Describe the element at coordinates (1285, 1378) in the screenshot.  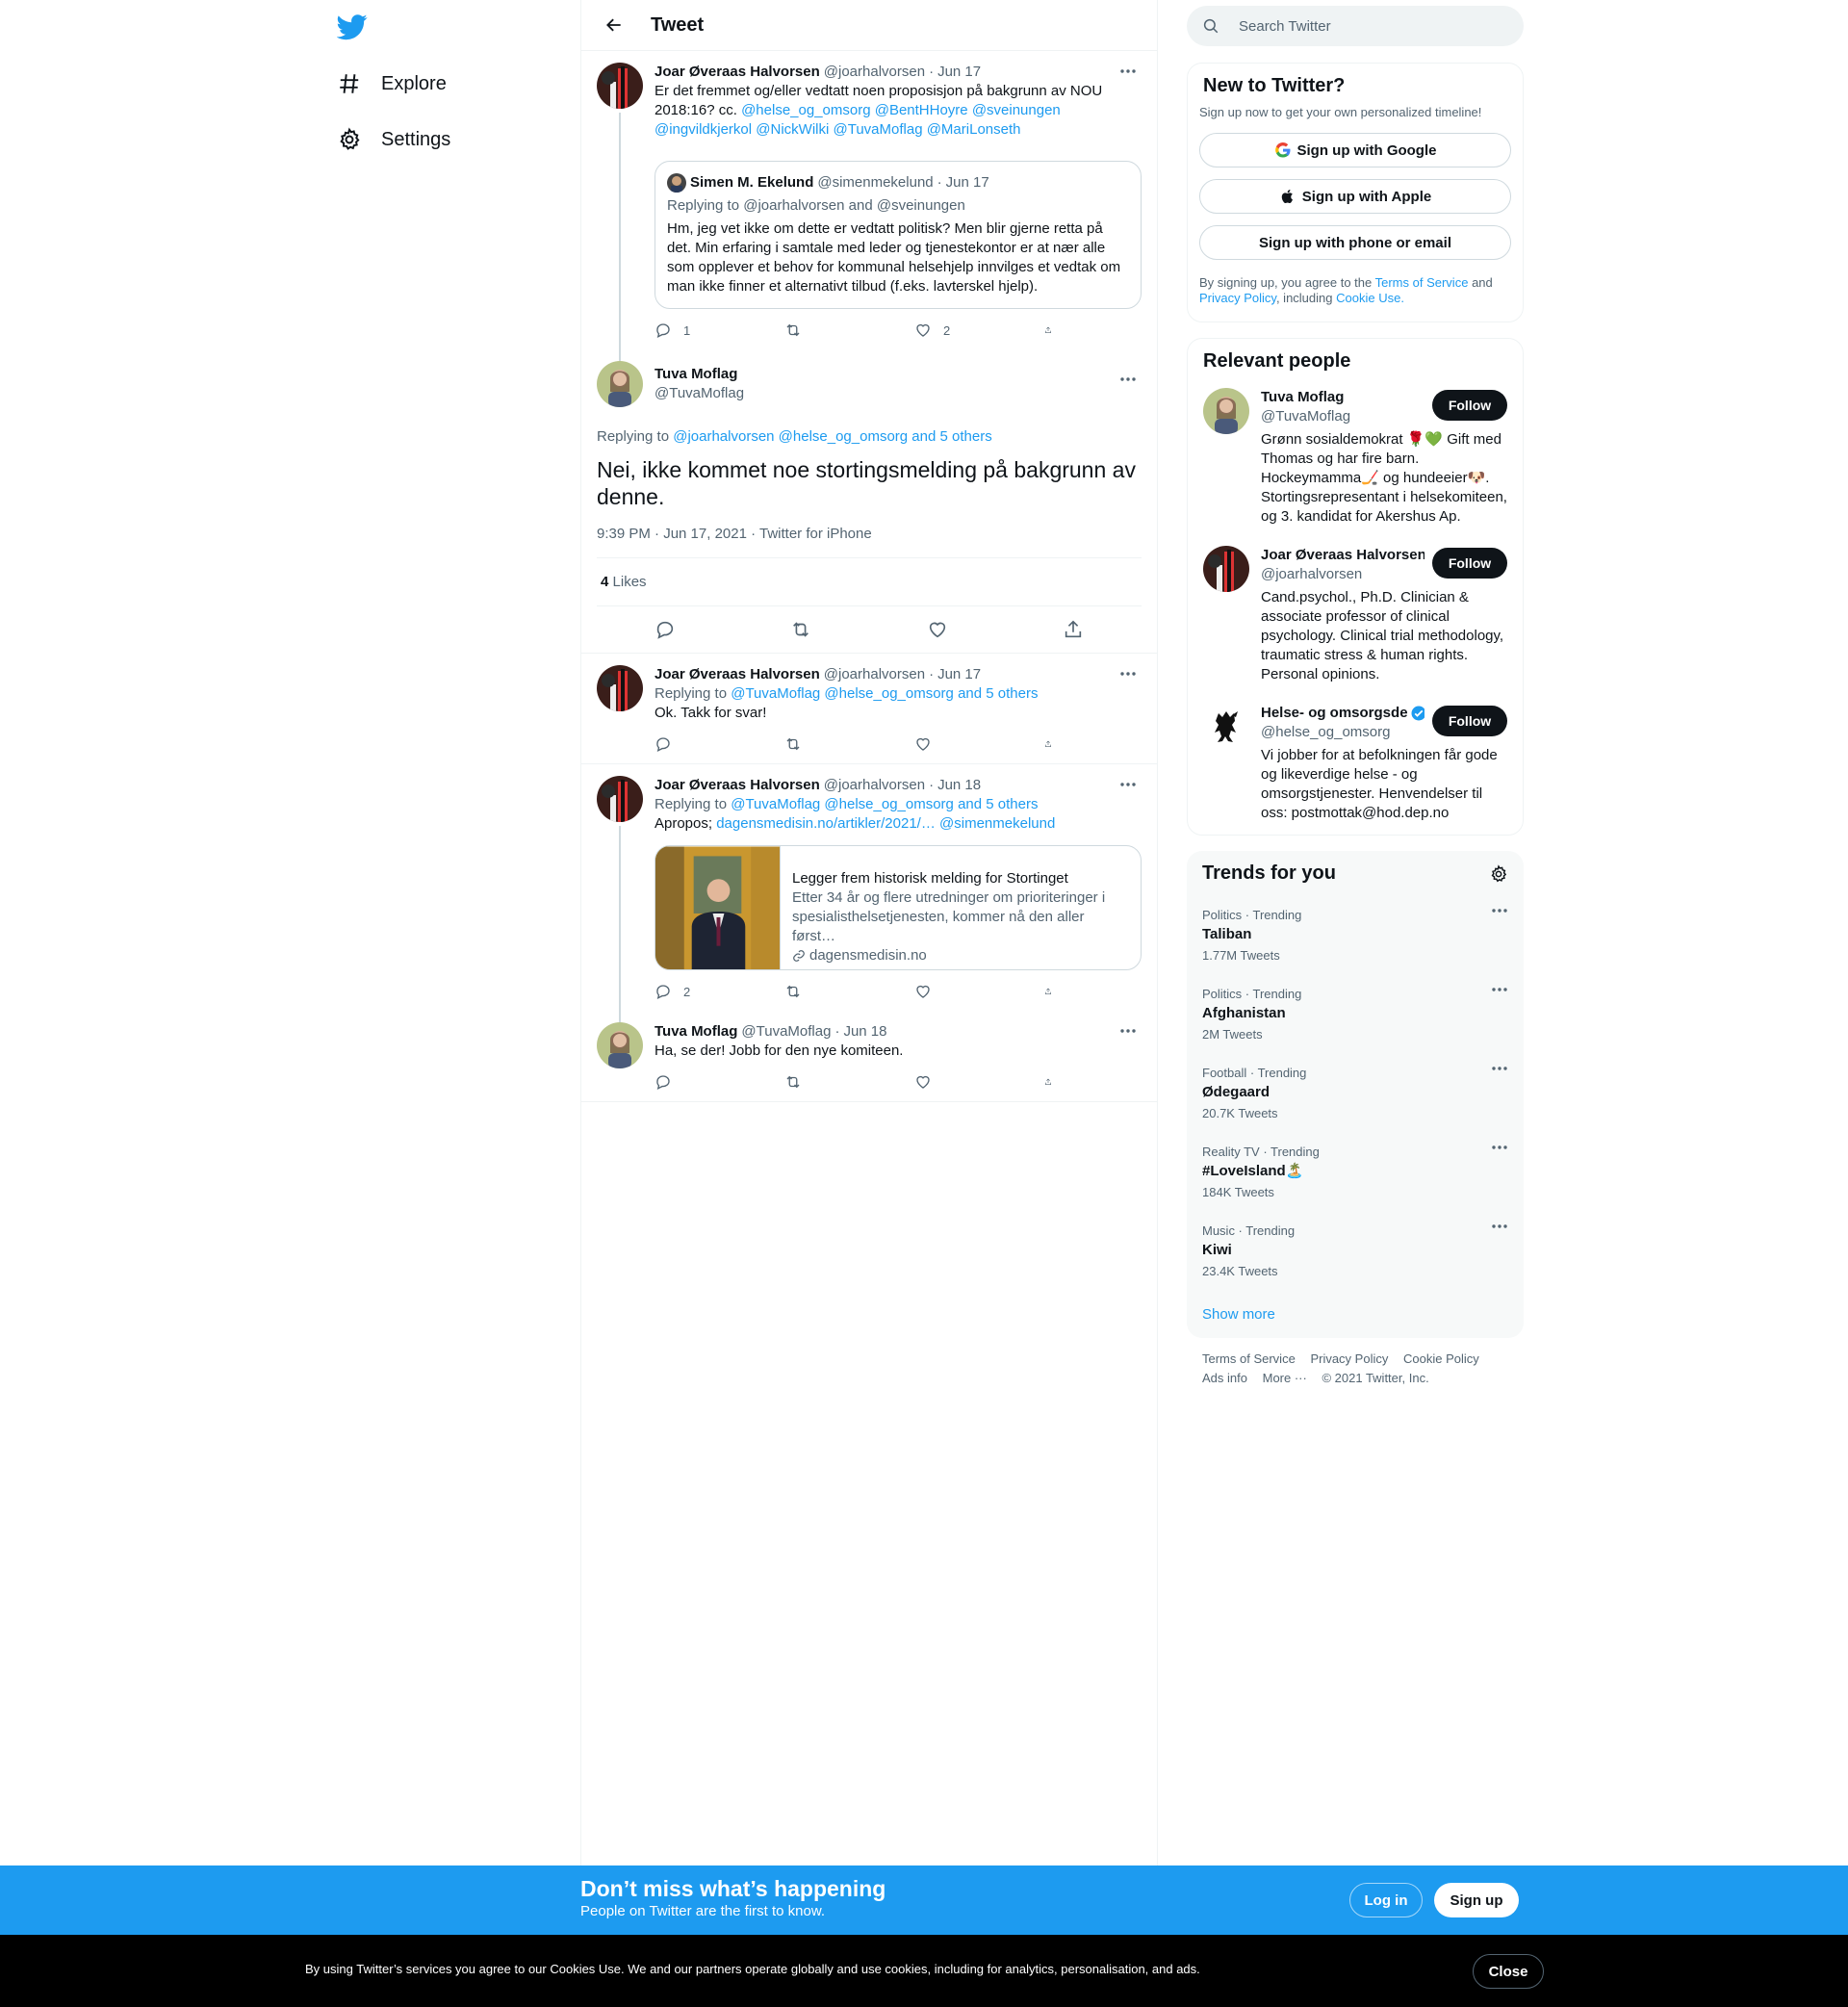
I see `footer-more: More ···` at that location.